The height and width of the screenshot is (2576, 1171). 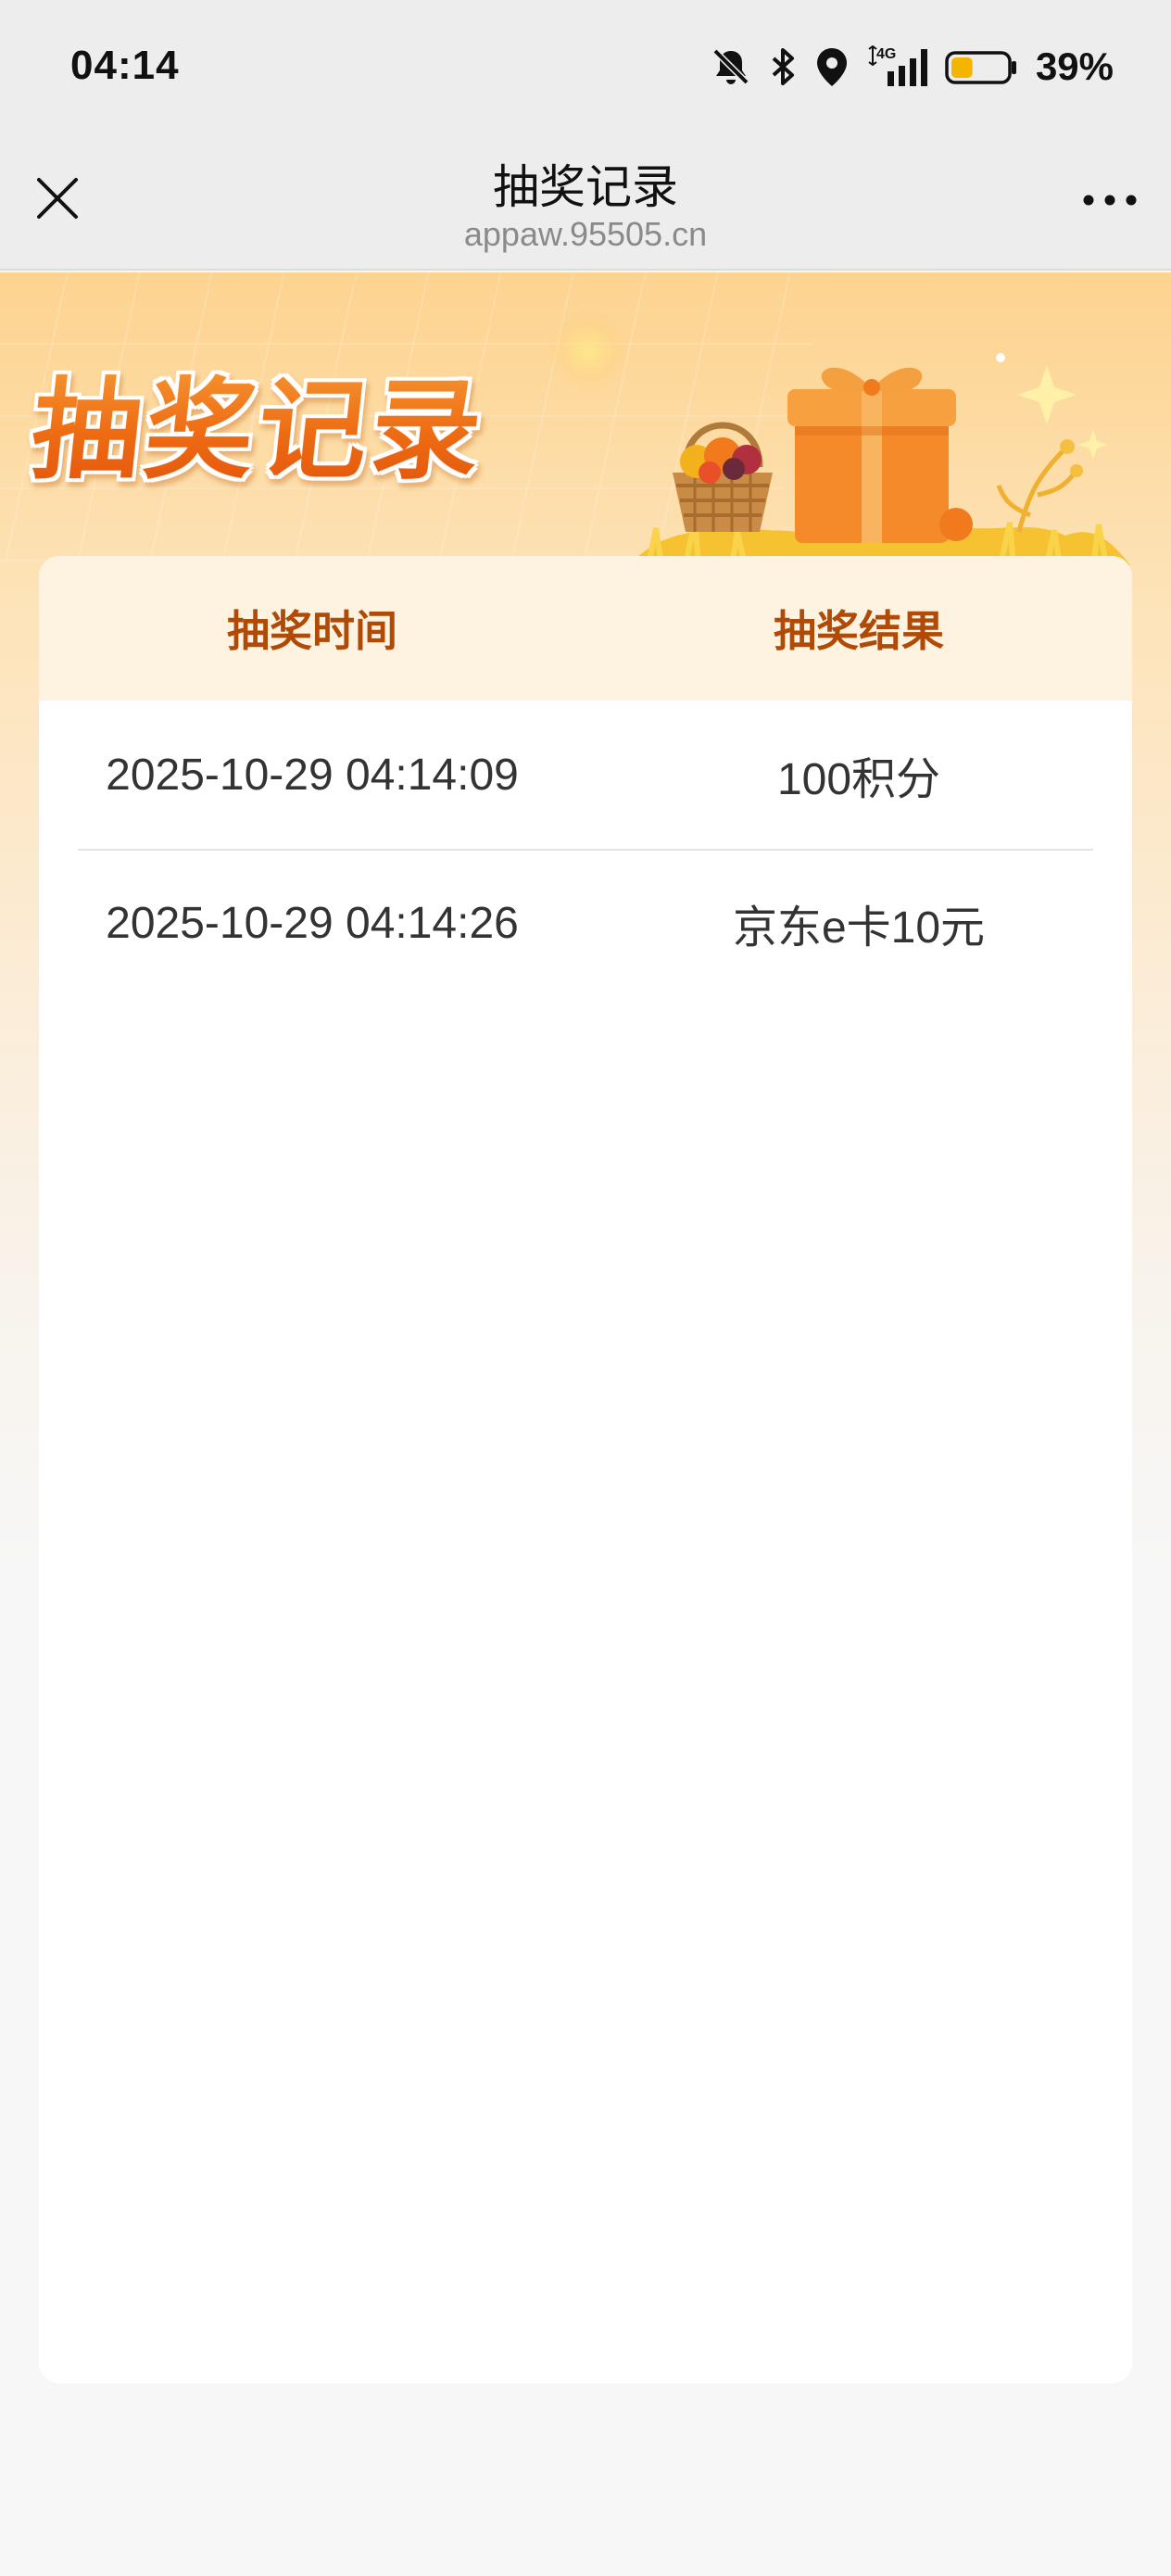 I want to click on table-header: 抽奖时间 抽奖结果, so click(x=585, y=628).